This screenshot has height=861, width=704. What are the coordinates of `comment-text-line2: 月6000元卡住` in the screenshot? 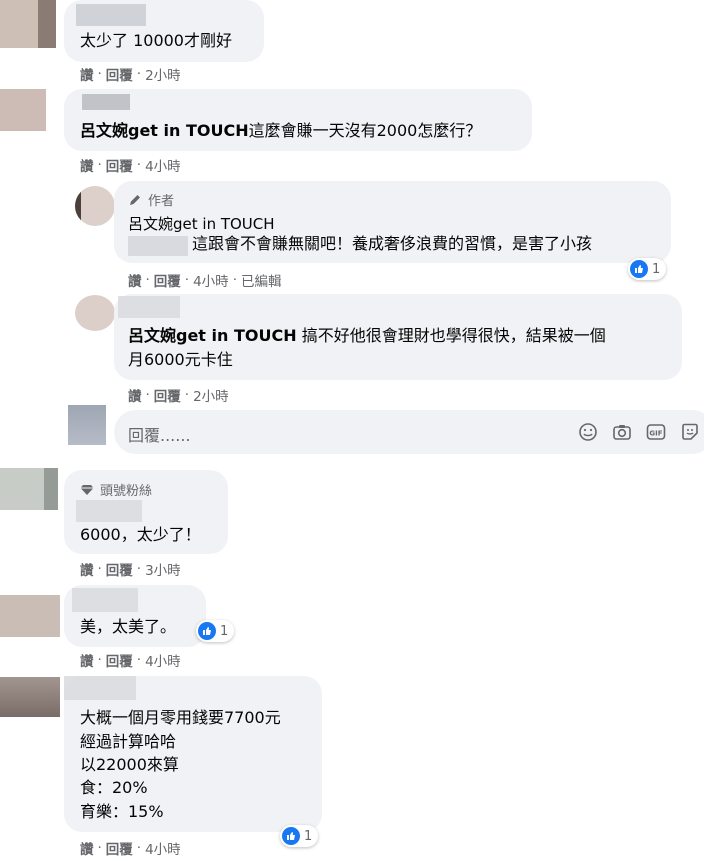 It's located at (180, 359).